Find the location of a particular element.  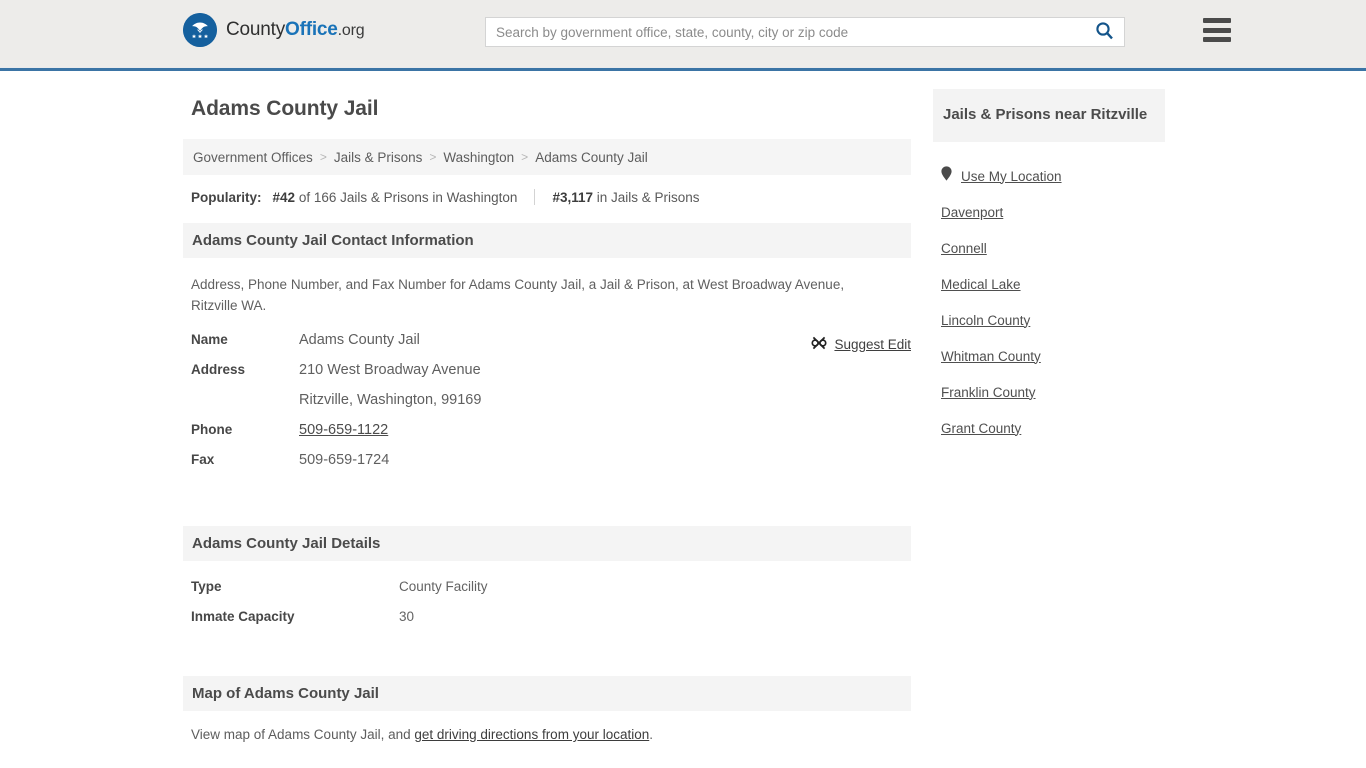

divider is located at coordinates (535, 197).